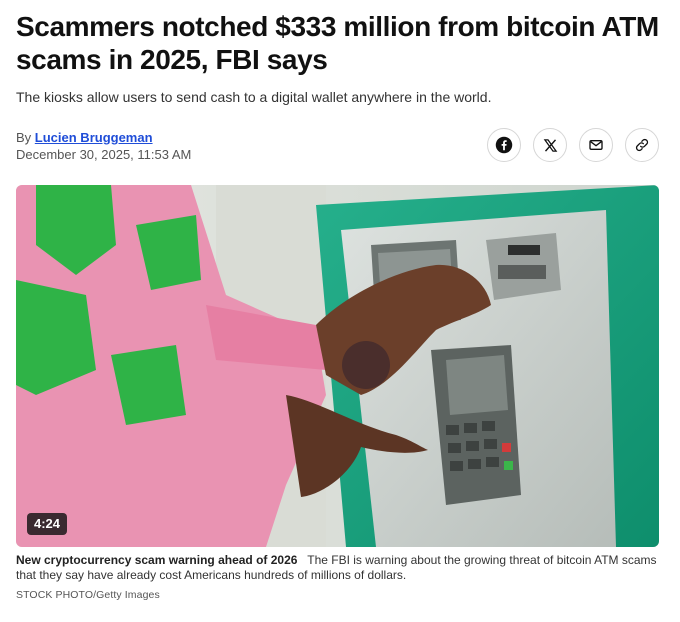  I want to click on share-email-button, so click(596, 145).